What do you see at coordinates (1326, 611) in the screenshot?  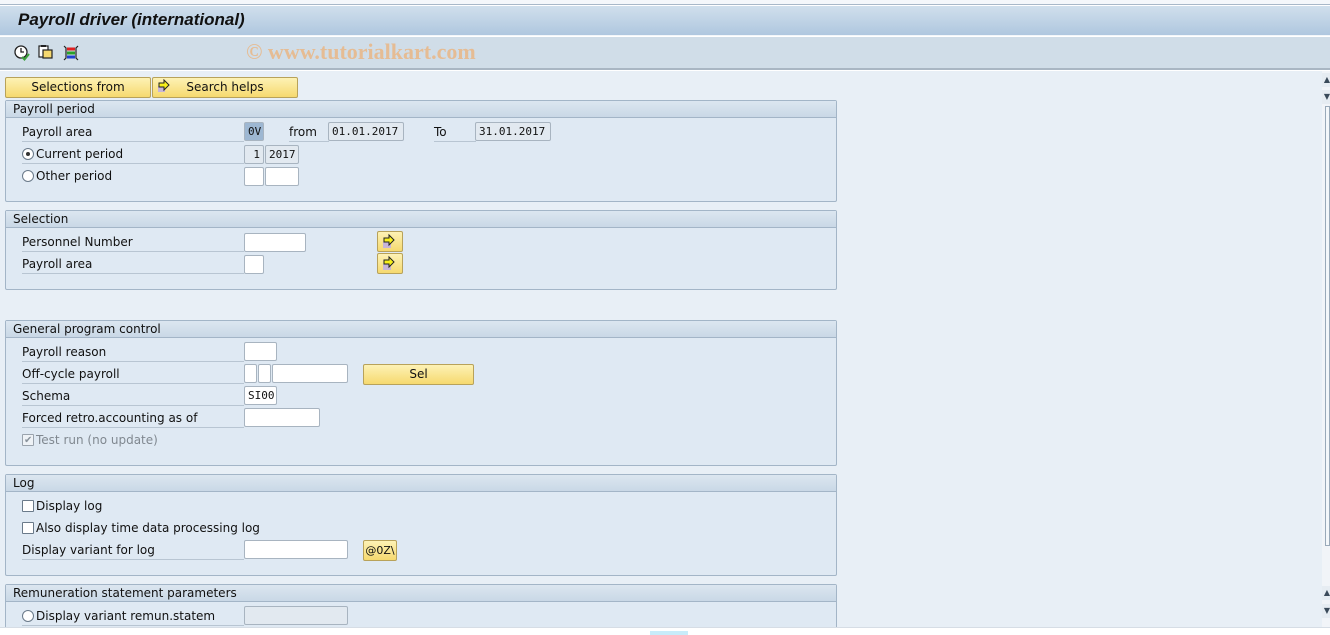 I see `page-down-icon: ▼` at bounding box center [1326, 611].